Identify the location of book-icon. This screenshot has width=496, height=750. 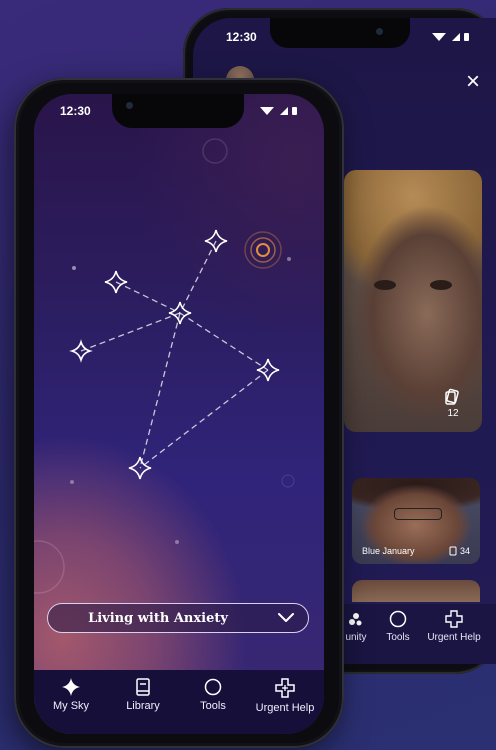
(143, 687).